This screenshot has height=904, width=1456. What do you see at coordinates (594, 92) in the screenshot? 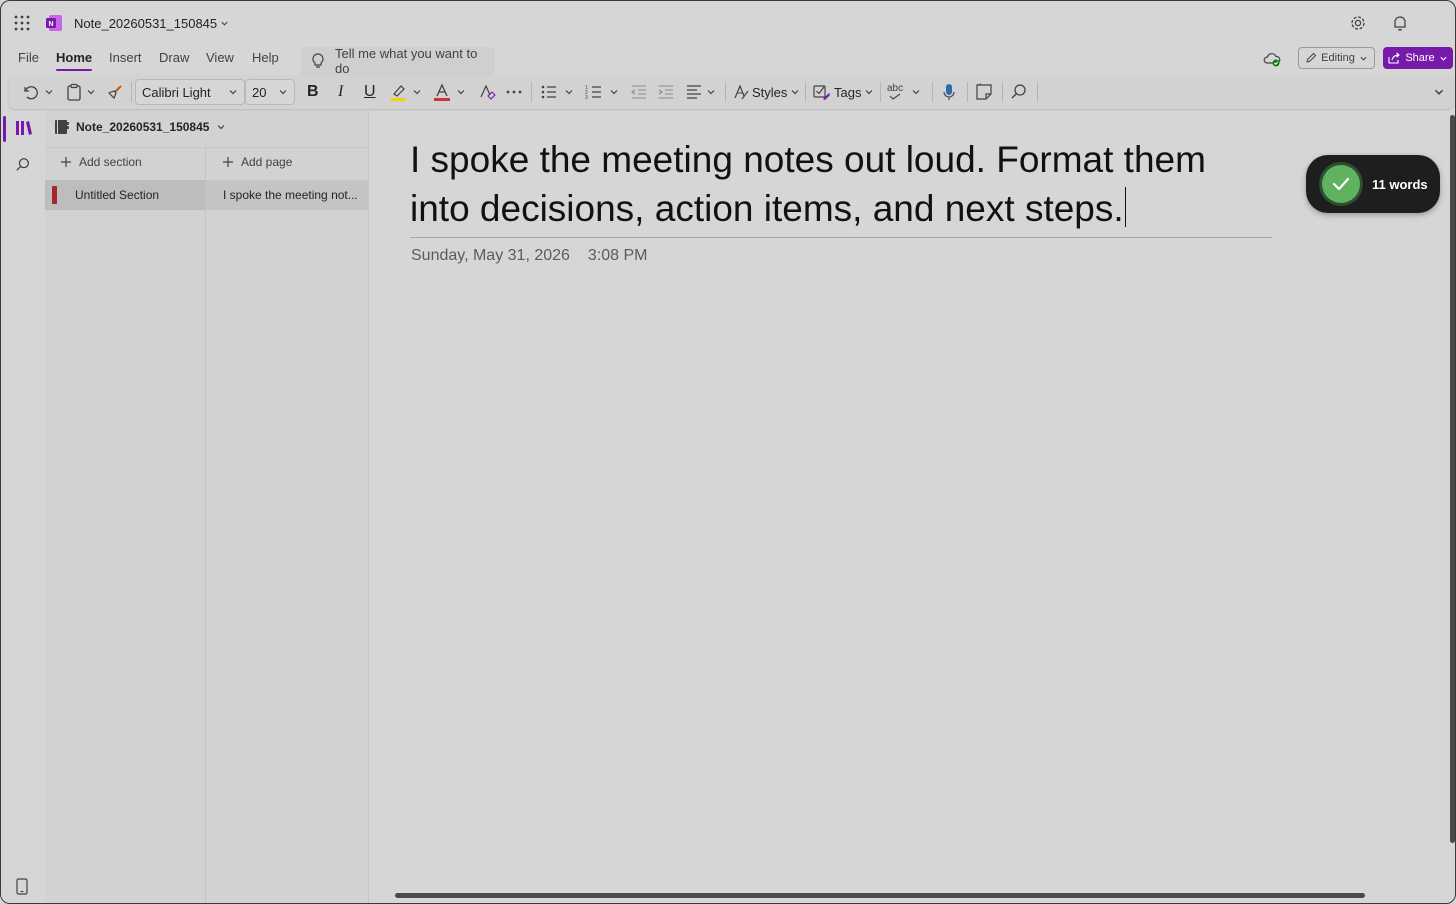
I see `numbering-button: 123` at bounding box center [594, 92].